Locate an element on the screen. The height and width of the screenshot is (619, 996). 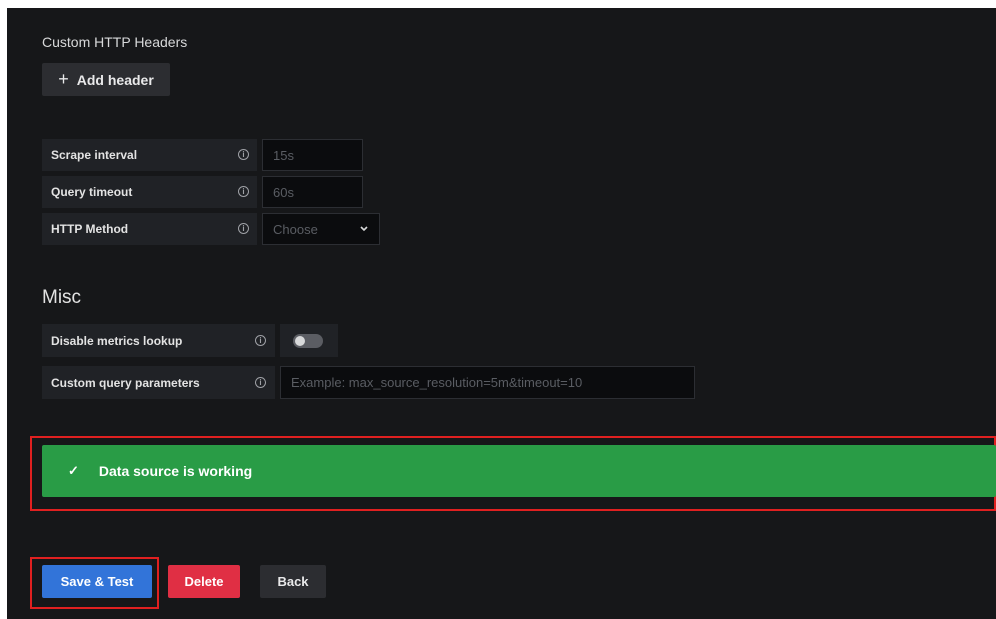
disable-metrics-toggle-container is located at coordinates (309, 340).